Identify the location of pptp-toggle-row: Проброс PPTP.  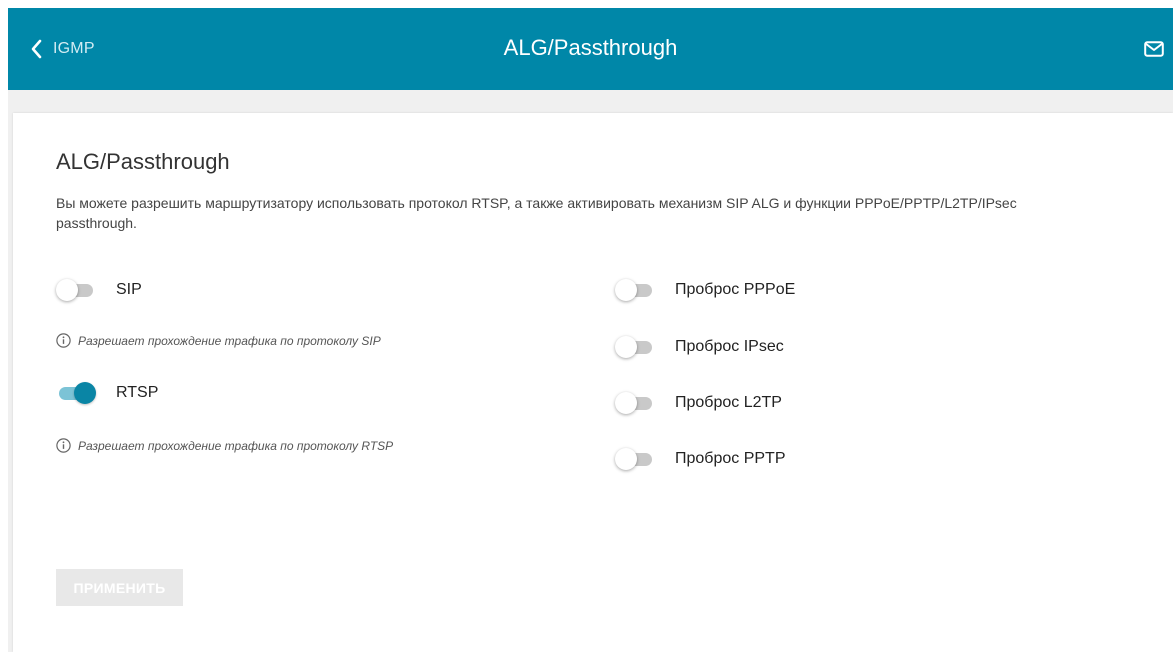
(700, 459).